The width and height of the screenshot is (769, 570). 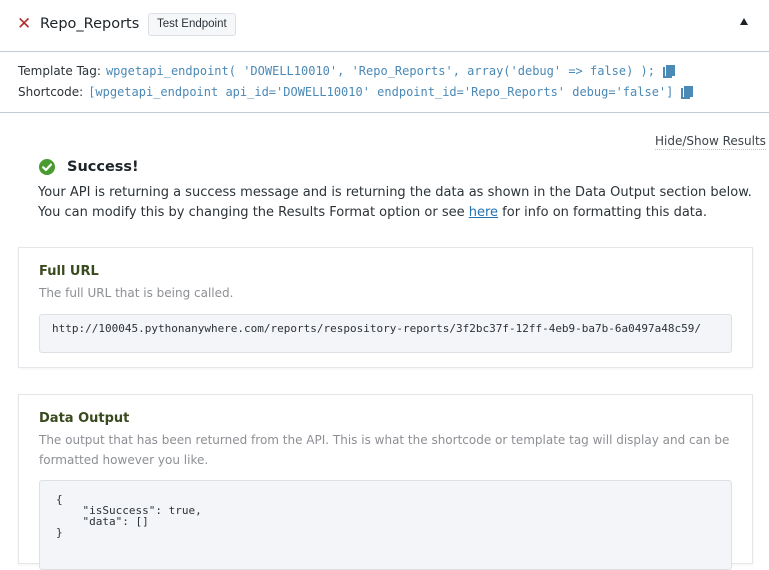 What do you see at coordinates (136, 293) in the screenshot?
I see `full-url-description: The full URL that is being called.` at bounding box center [136, 293].